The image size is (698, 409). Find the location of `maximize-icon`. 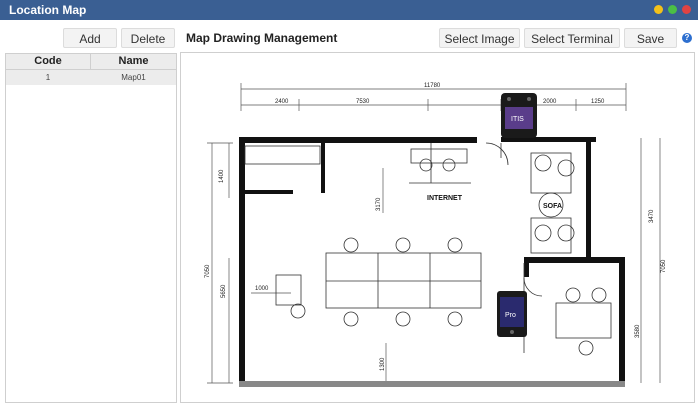

maximize-icon is located at coordinates (672, 9).